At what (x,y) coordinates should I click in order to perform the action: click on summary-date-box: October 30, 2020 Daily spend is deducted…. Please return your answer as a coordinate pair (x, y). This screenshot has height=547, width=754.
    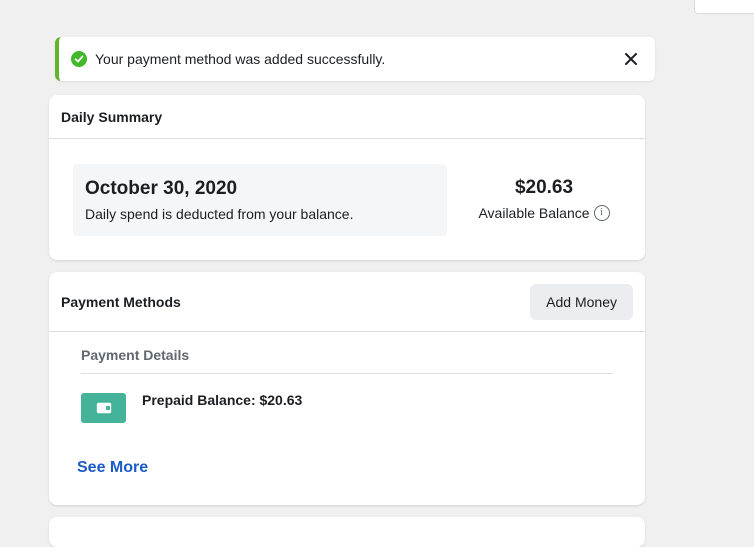
    Looking at the image, I should click on (260, 200).